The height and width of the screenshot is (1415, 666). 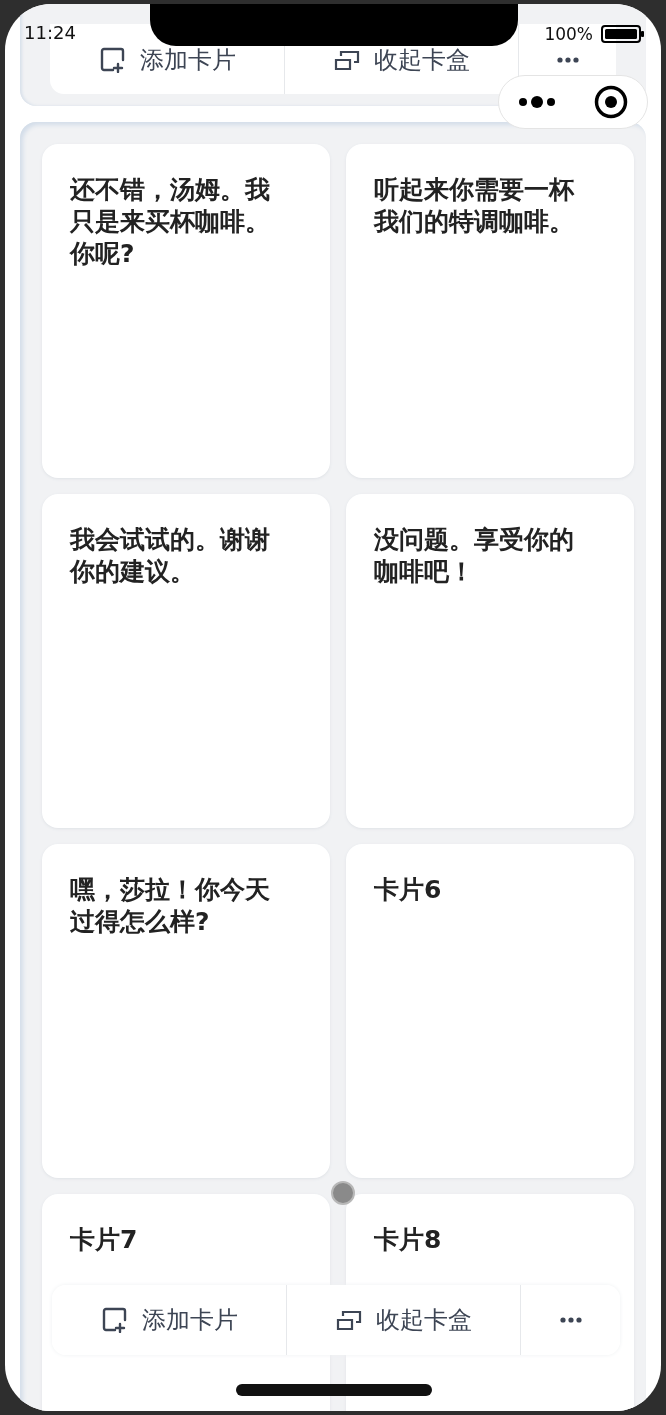 What do you see at coordinates (170, 906) in the screenshot?
I see `card-text: 嘿，莎拉！你今天过得怎么样?` at bounding box center [170, 906].